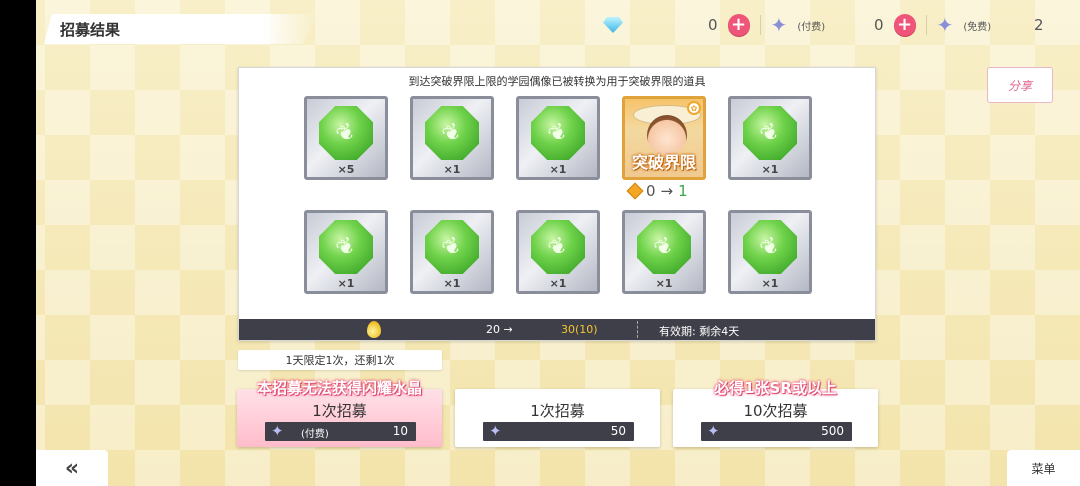 This screenshot has width=1080, height=486. I want to click on free-star-currency: 0 + ✦ (免费), so click(932, 25).